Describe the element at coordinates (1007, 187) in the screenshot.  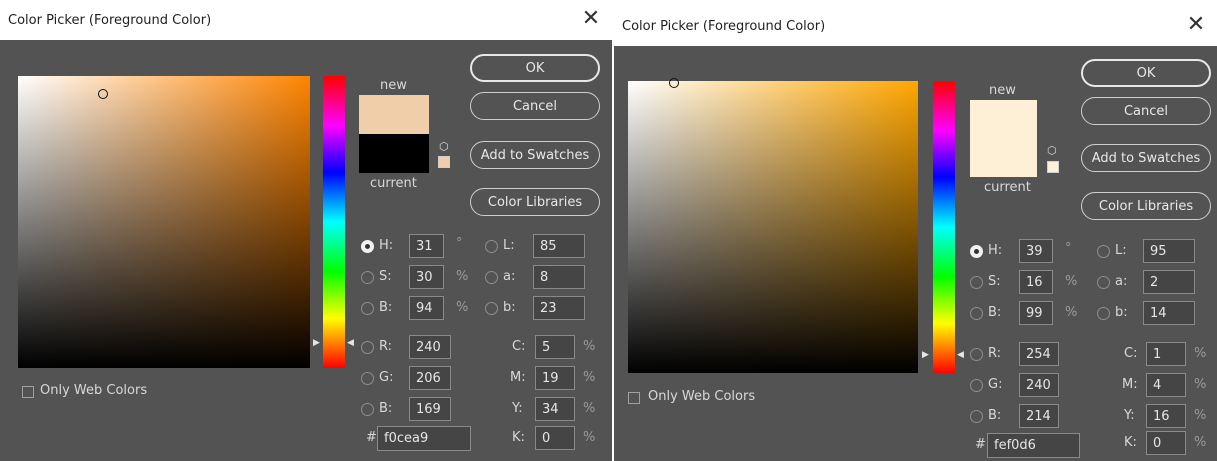
I see `current-label: current` at that location.